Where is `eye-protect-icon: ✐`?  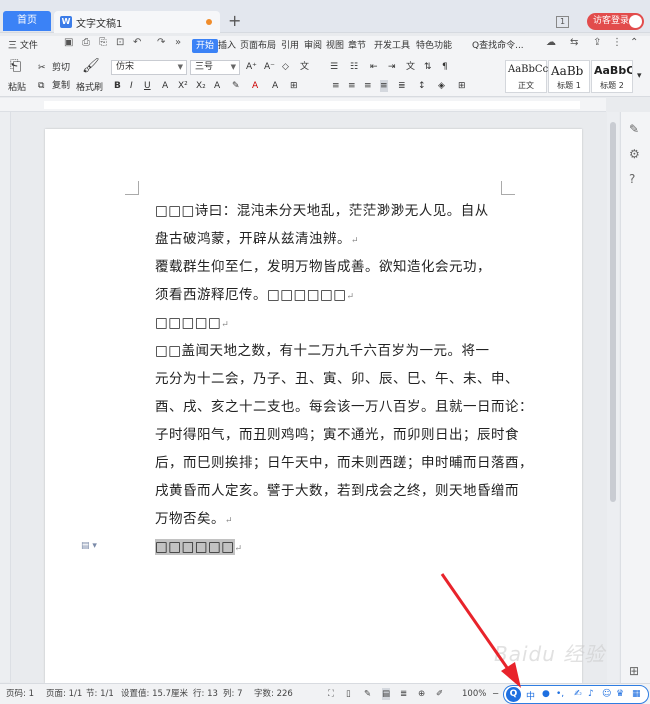
eye-protect-icon: ✐ is located at coordinates (439, 694).